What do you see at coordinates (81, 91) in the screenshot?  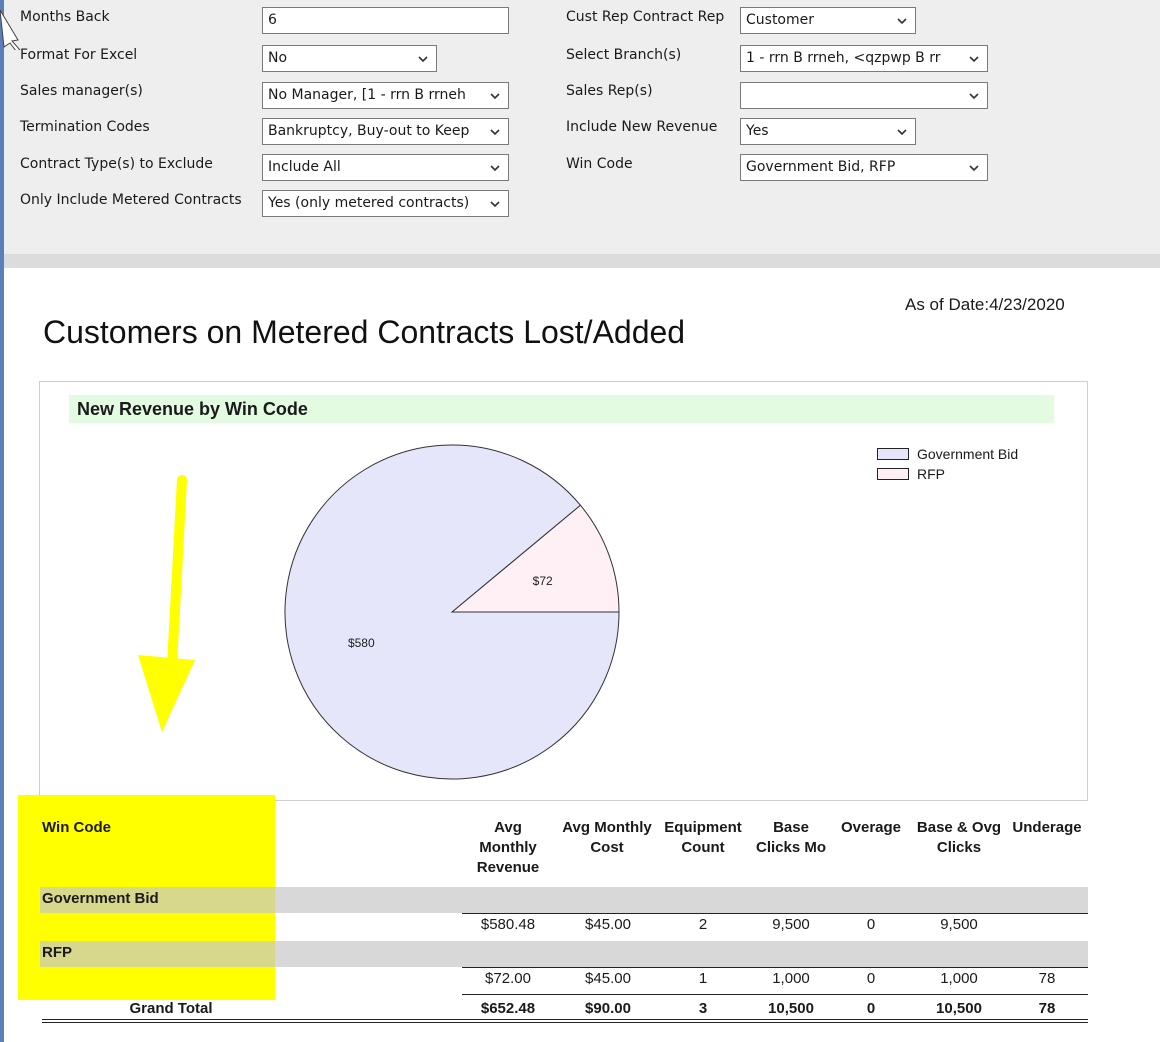 I see `sales-manager-label: Sales manager(s)` at bounding box center [81, 91].